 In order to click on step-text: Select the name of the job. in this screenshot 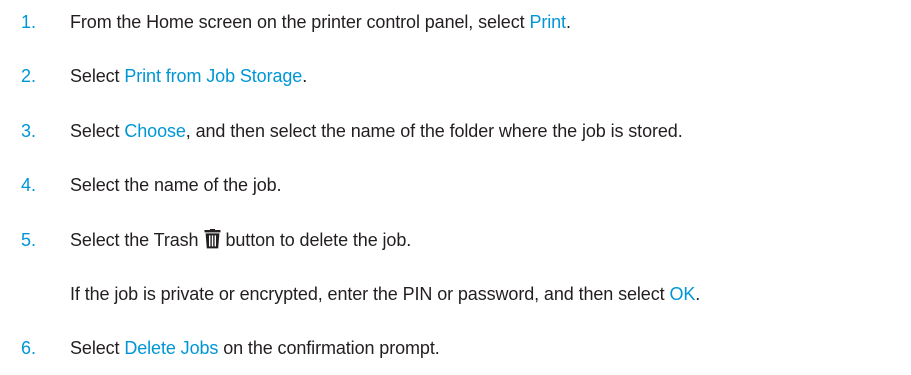, I will do `click(176, 185)`.